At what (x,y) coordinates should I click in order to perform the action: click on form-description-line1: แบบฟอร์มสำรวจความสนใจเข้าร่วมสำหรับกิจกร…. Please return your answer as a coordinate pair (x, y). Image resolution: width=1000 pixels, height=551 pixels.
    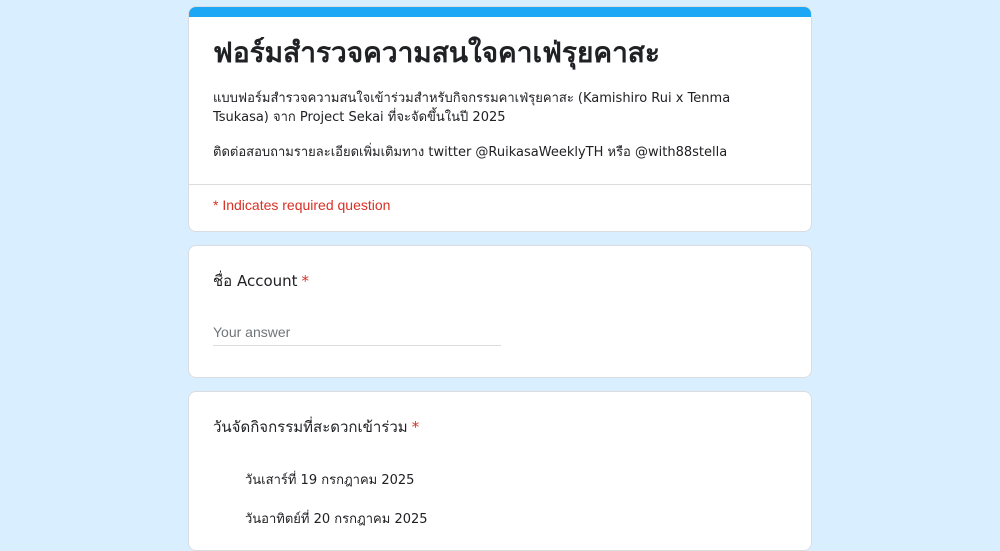
    Looking at the image, I should click on (472, 108).